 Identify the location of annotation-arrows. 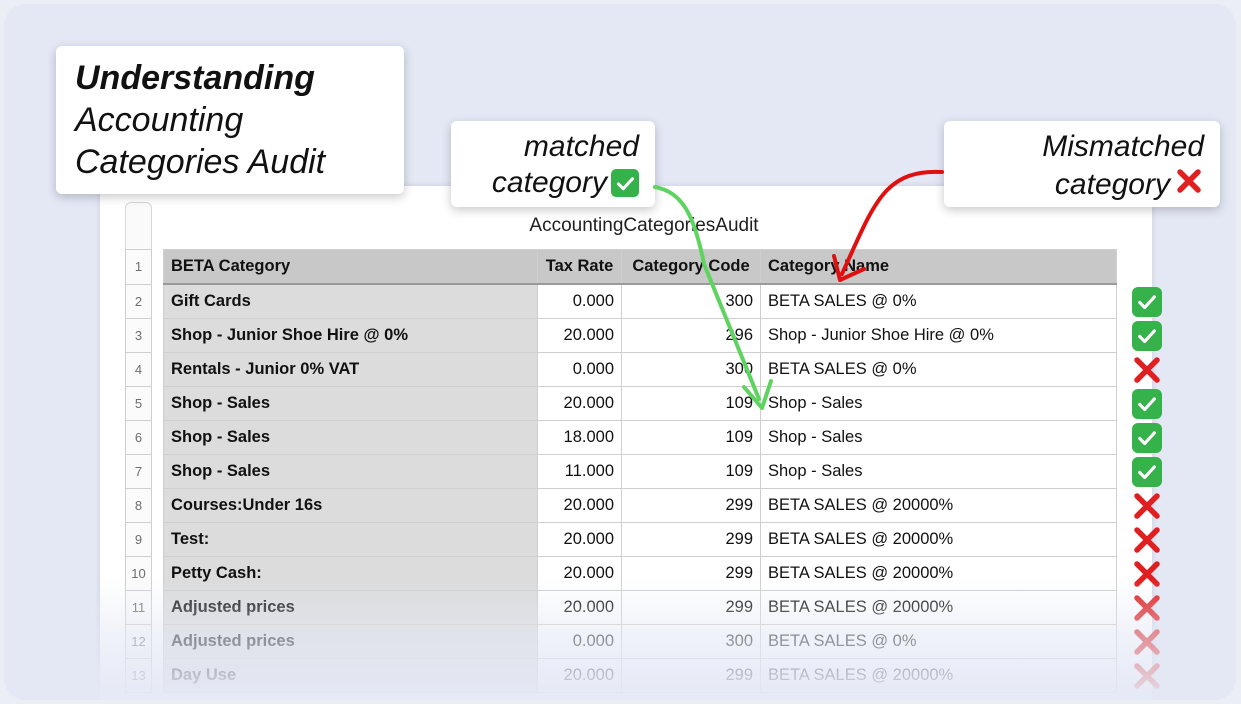
(798, 289).